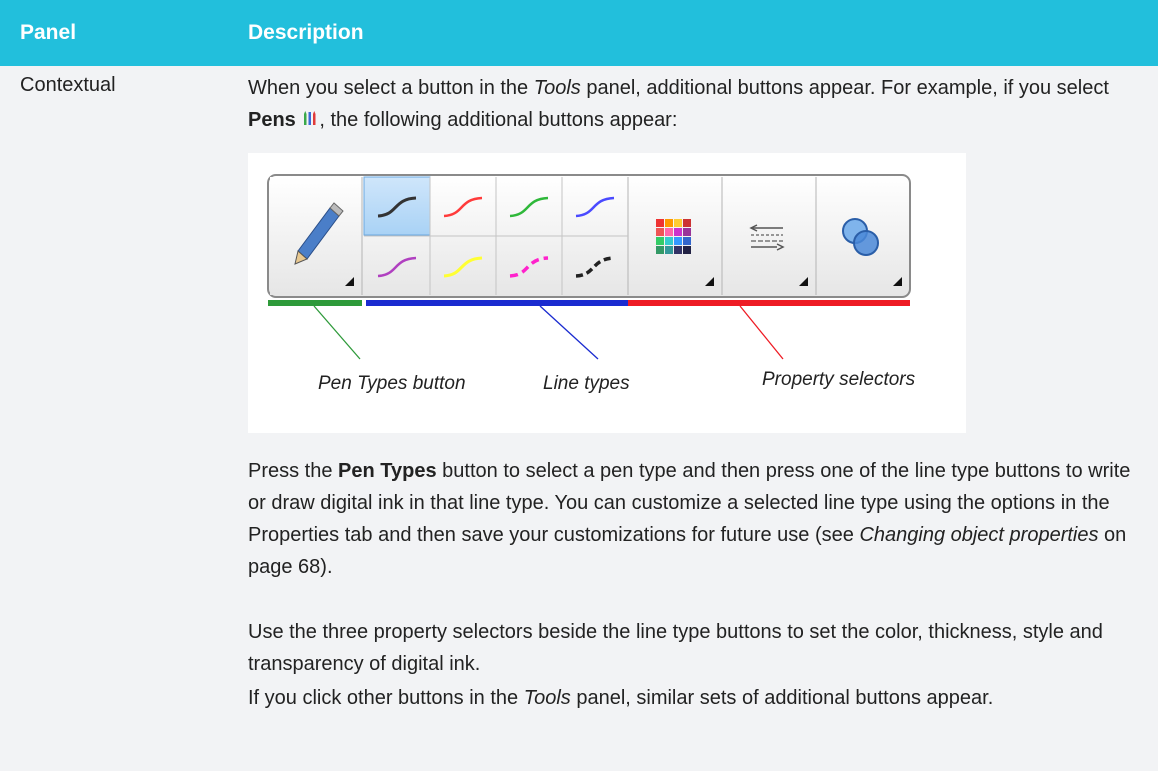 The image size is (1158, 771). I want to click on line-types-caption: Line types, so click(586, 383).